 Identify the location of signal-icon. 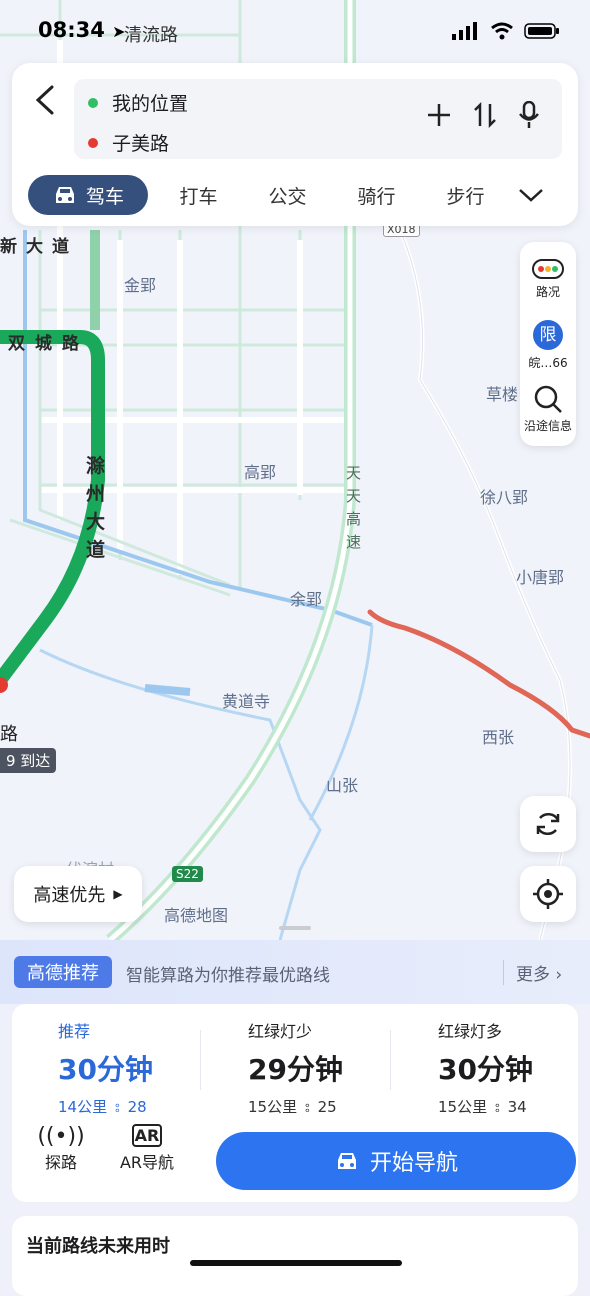
(464, 31).